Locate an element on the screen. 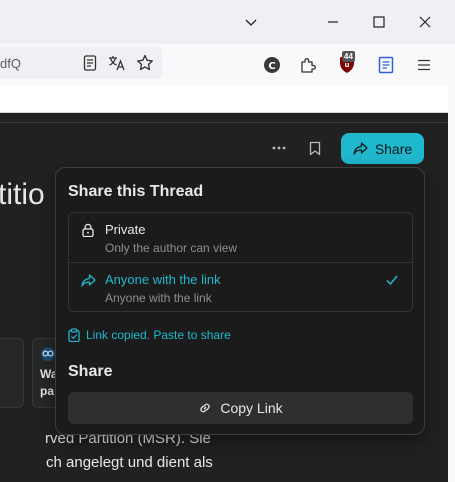  menu-icon is located at coordinates (424, 65).